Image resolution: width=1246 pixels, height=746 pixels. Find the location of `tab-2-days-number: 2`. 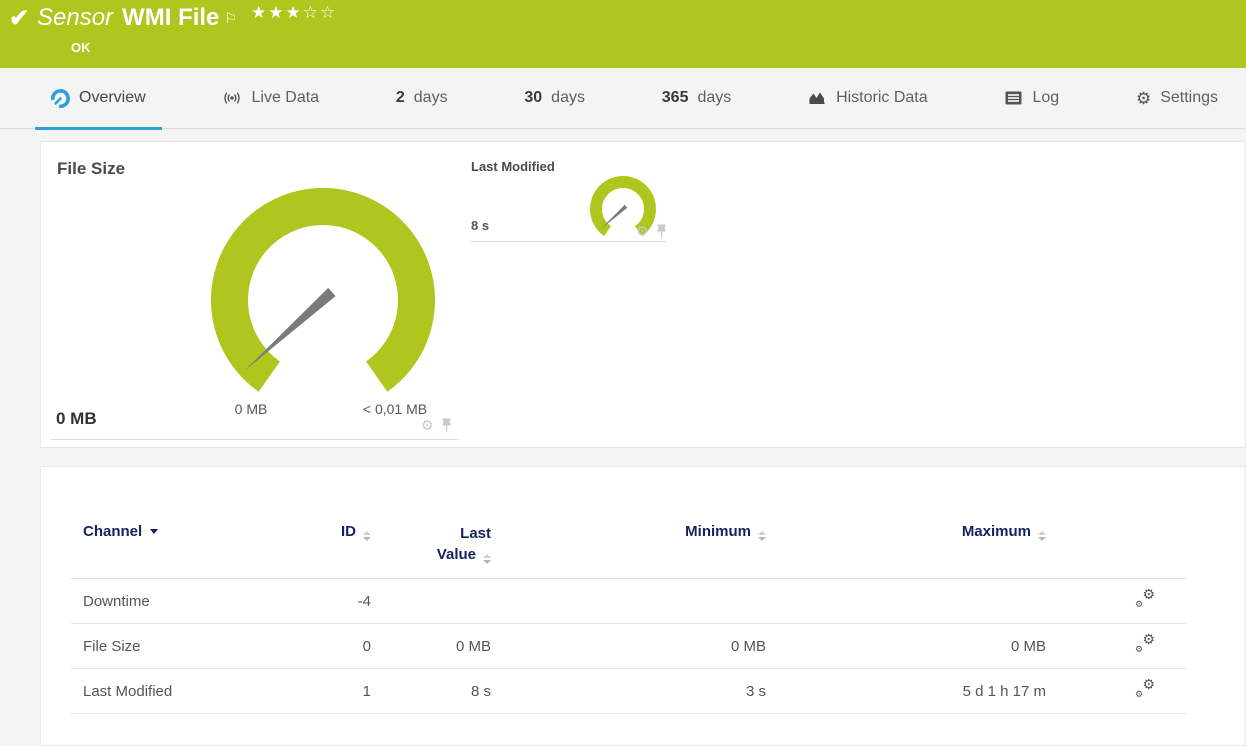

tab-2-days-number: 2 is located at coordinates (400, 97).